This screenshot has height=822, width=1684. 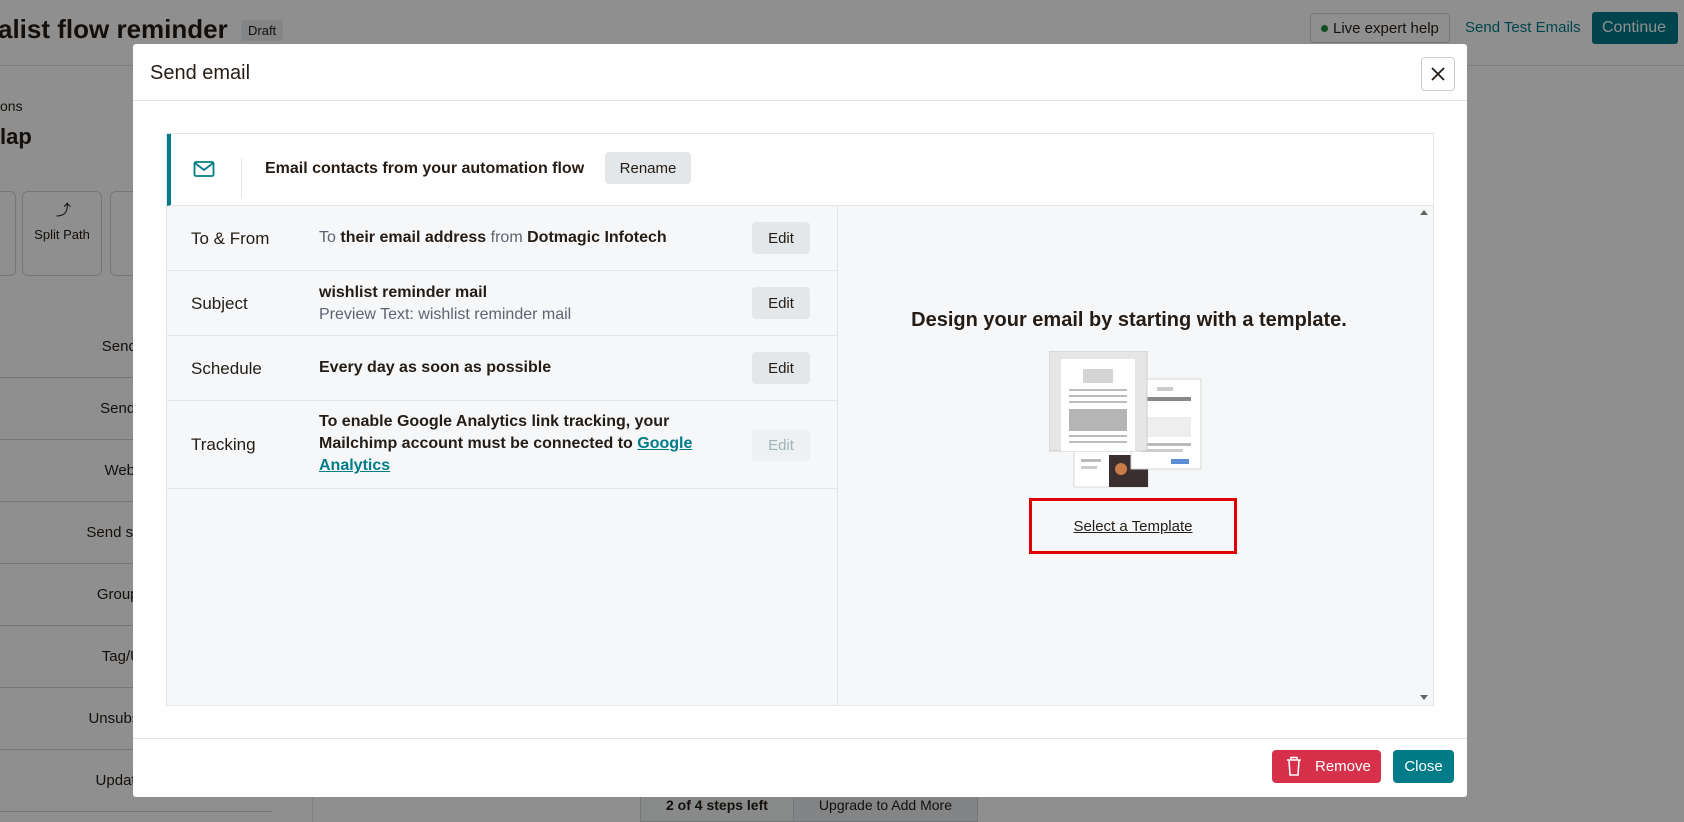 I want to click on from-value: Dotmagic Infotech, so click(x=597, y=237).